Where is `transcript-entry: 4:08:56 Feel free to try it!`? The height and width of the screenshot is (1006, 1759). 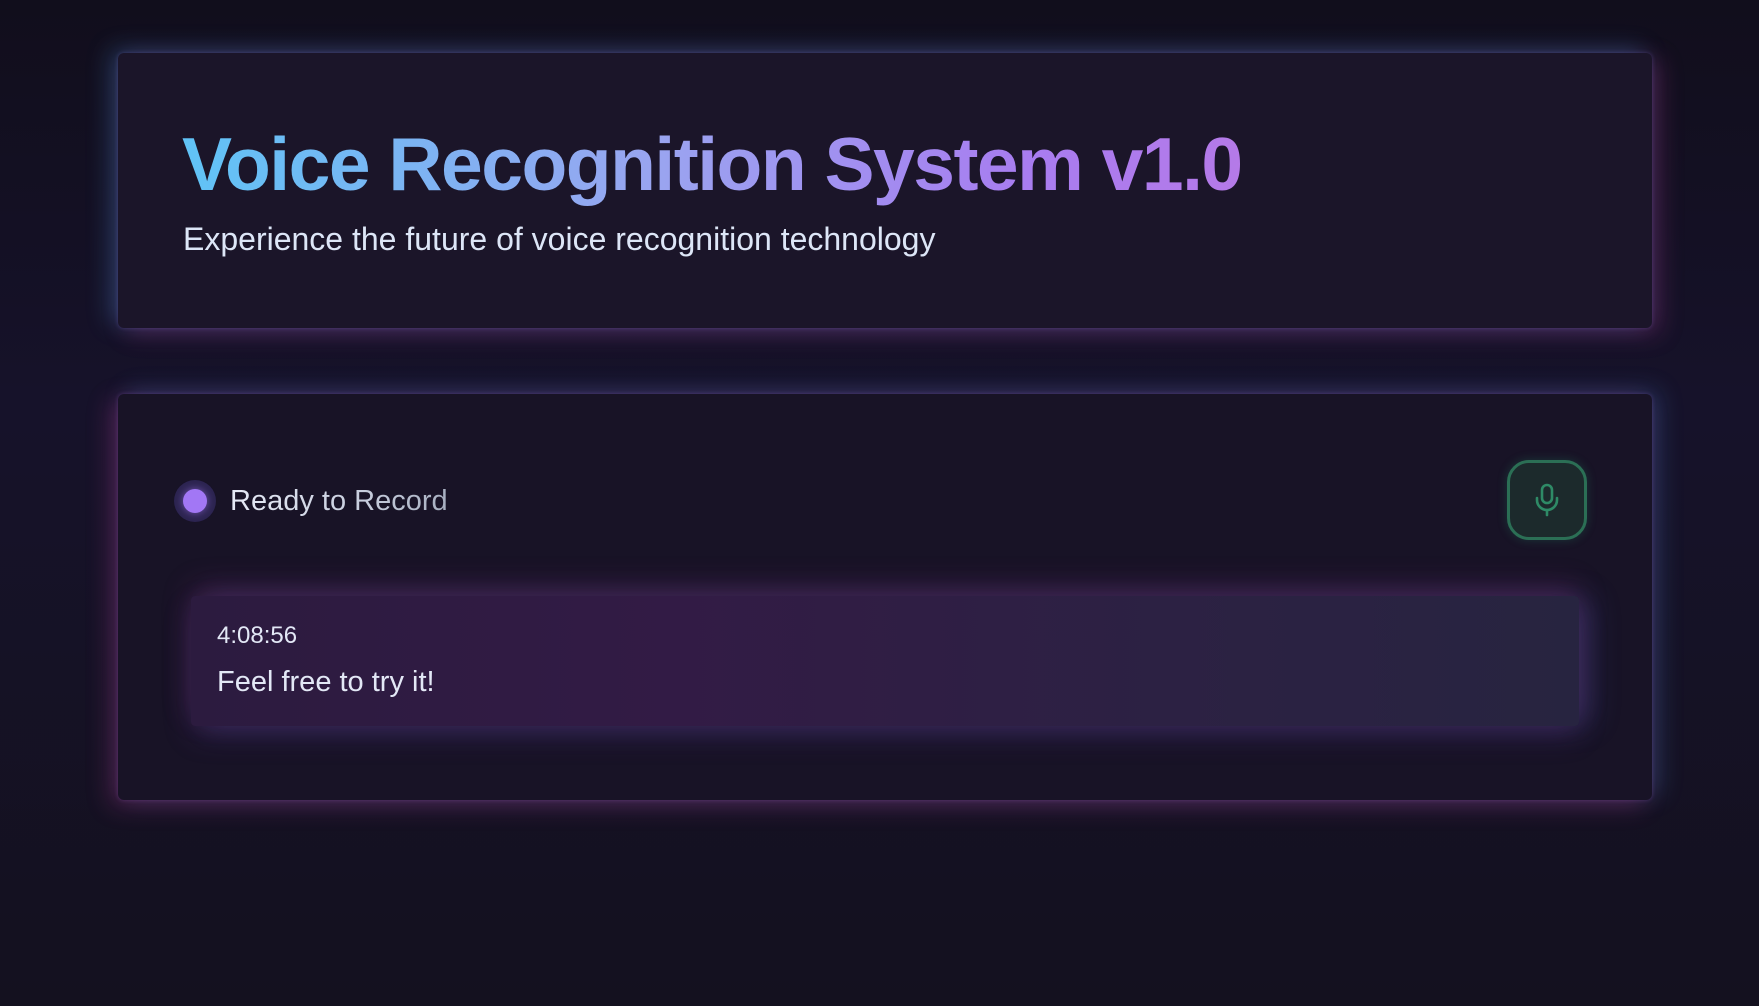
transcript-entry: 4:08:56 Feel free to try it! is located at coordinates (885, 661).